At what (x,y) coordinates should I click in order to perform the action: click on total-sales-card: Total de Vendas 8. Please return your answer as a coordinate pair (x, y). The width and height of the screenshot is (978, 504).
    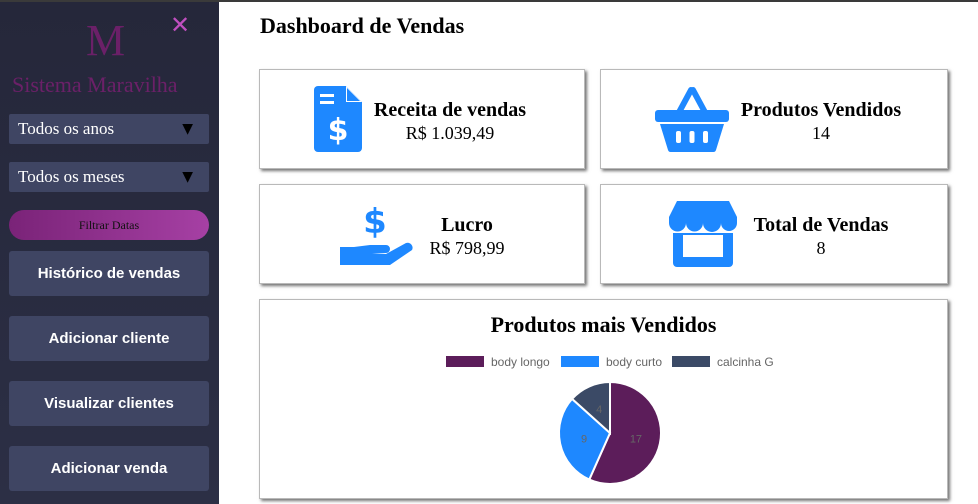
    Looking at the image, I should click on (774, 234).